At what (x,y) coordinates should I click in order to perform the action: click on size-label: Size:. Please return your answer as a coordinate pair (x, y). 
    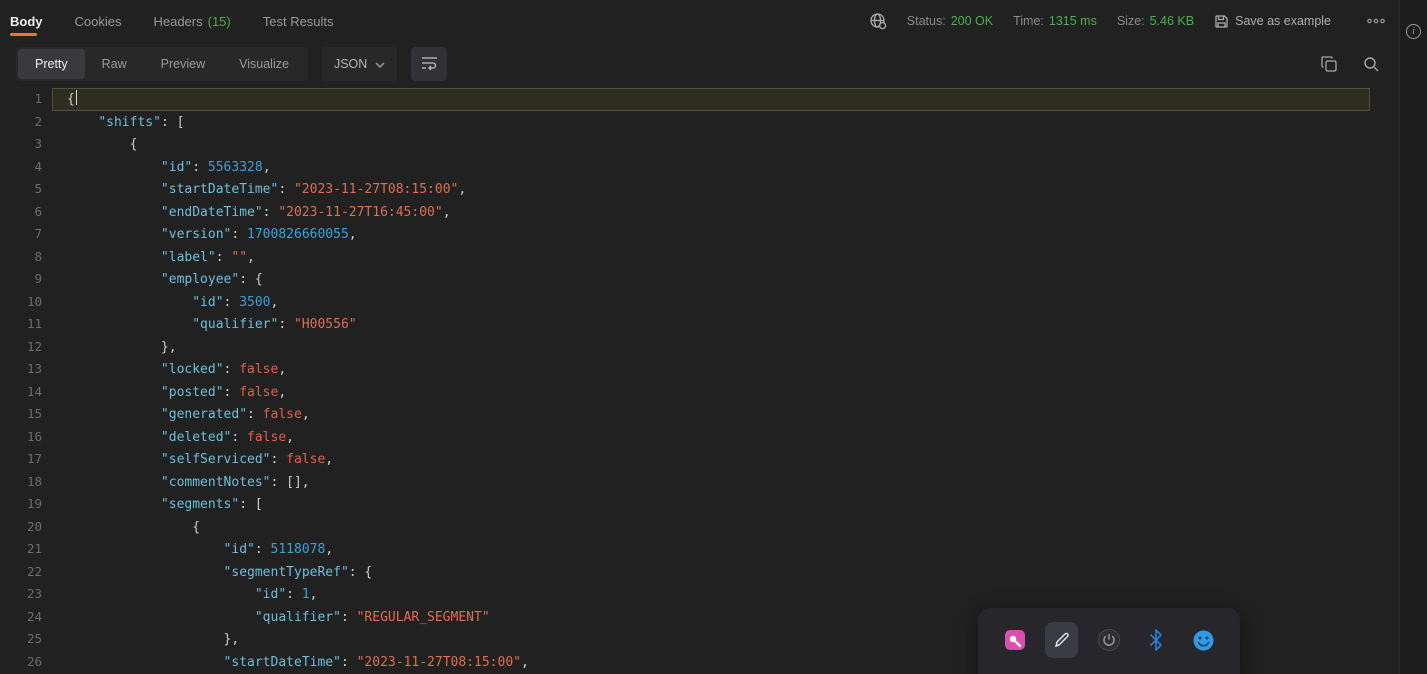
    Looking at the image, I should click on (1130, 21).